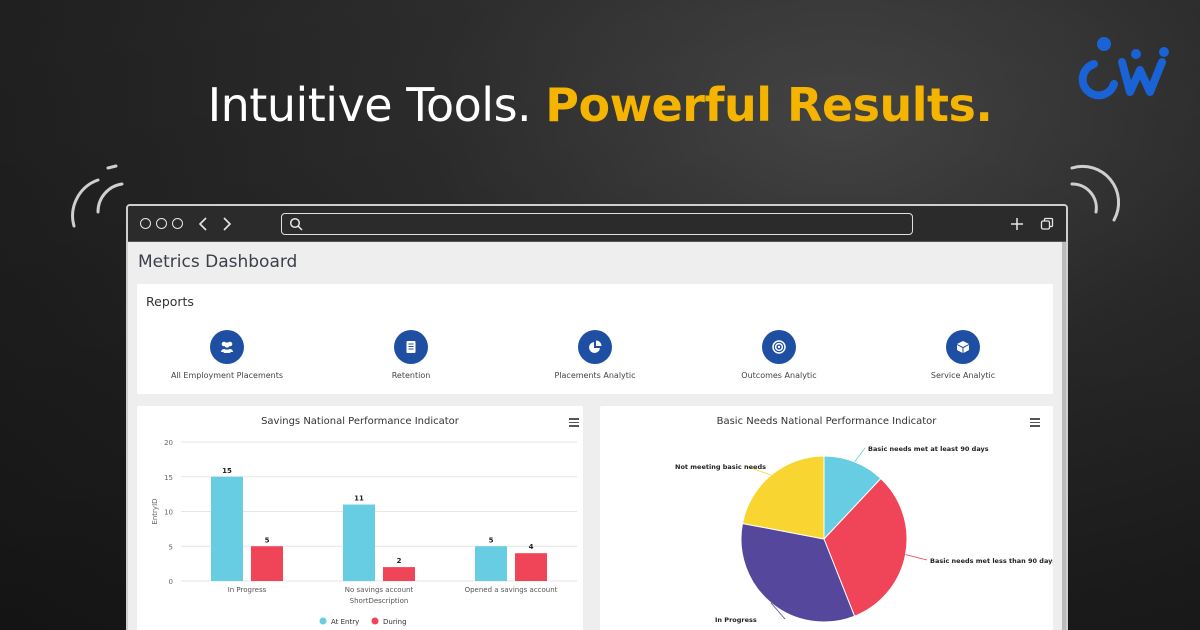 The height and width of the screenshot is (630, 1200). What do you see at coordinates (531, 547) in the screenshot?
I see `data-label: 4` at bounding box center [531, 547].